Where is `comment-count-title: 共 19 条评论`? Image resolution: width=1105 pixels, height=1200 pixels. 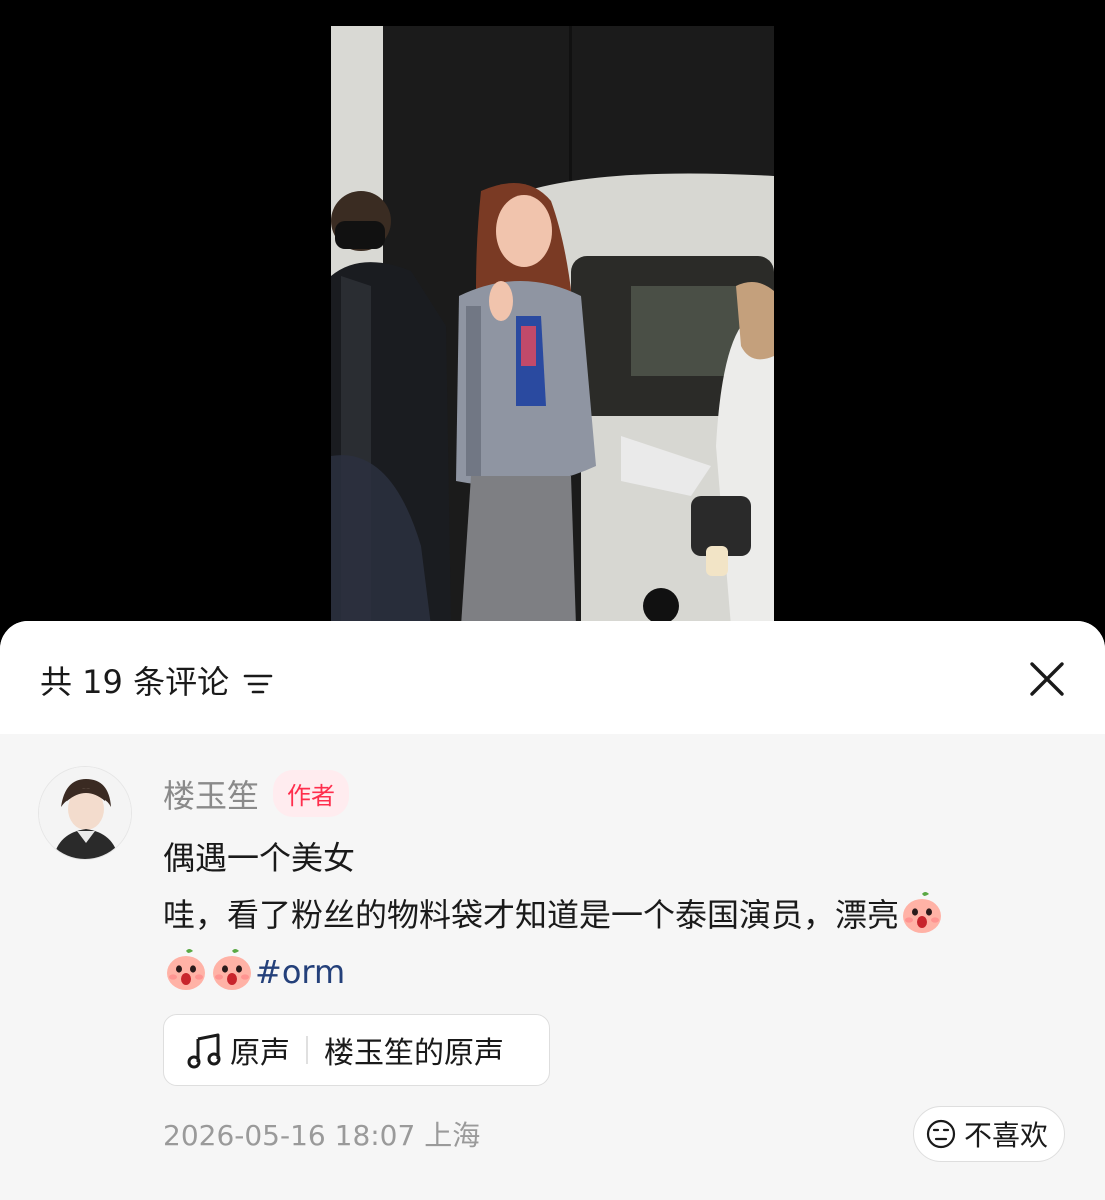
comment-count-title: 共 19 条评论 is located at coordinates (156, 680).